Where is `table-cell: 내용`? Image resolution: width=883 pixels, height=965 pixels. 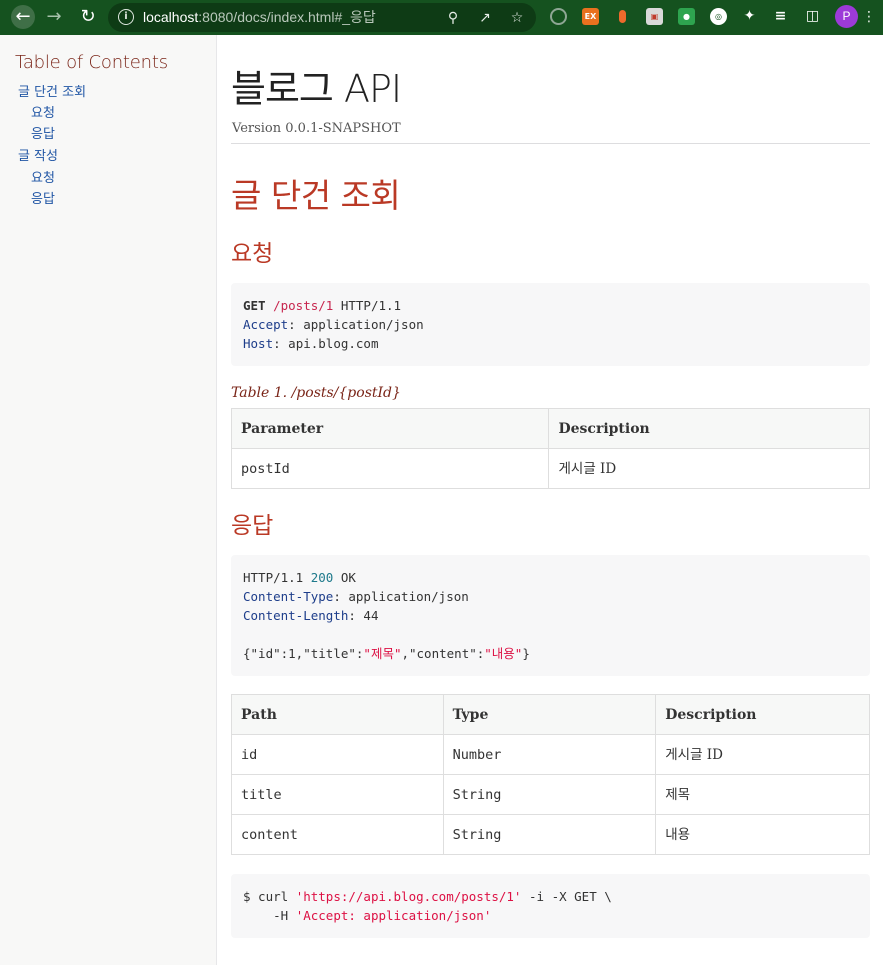 table-cell: 내용 is located at coordinates (762, 834).